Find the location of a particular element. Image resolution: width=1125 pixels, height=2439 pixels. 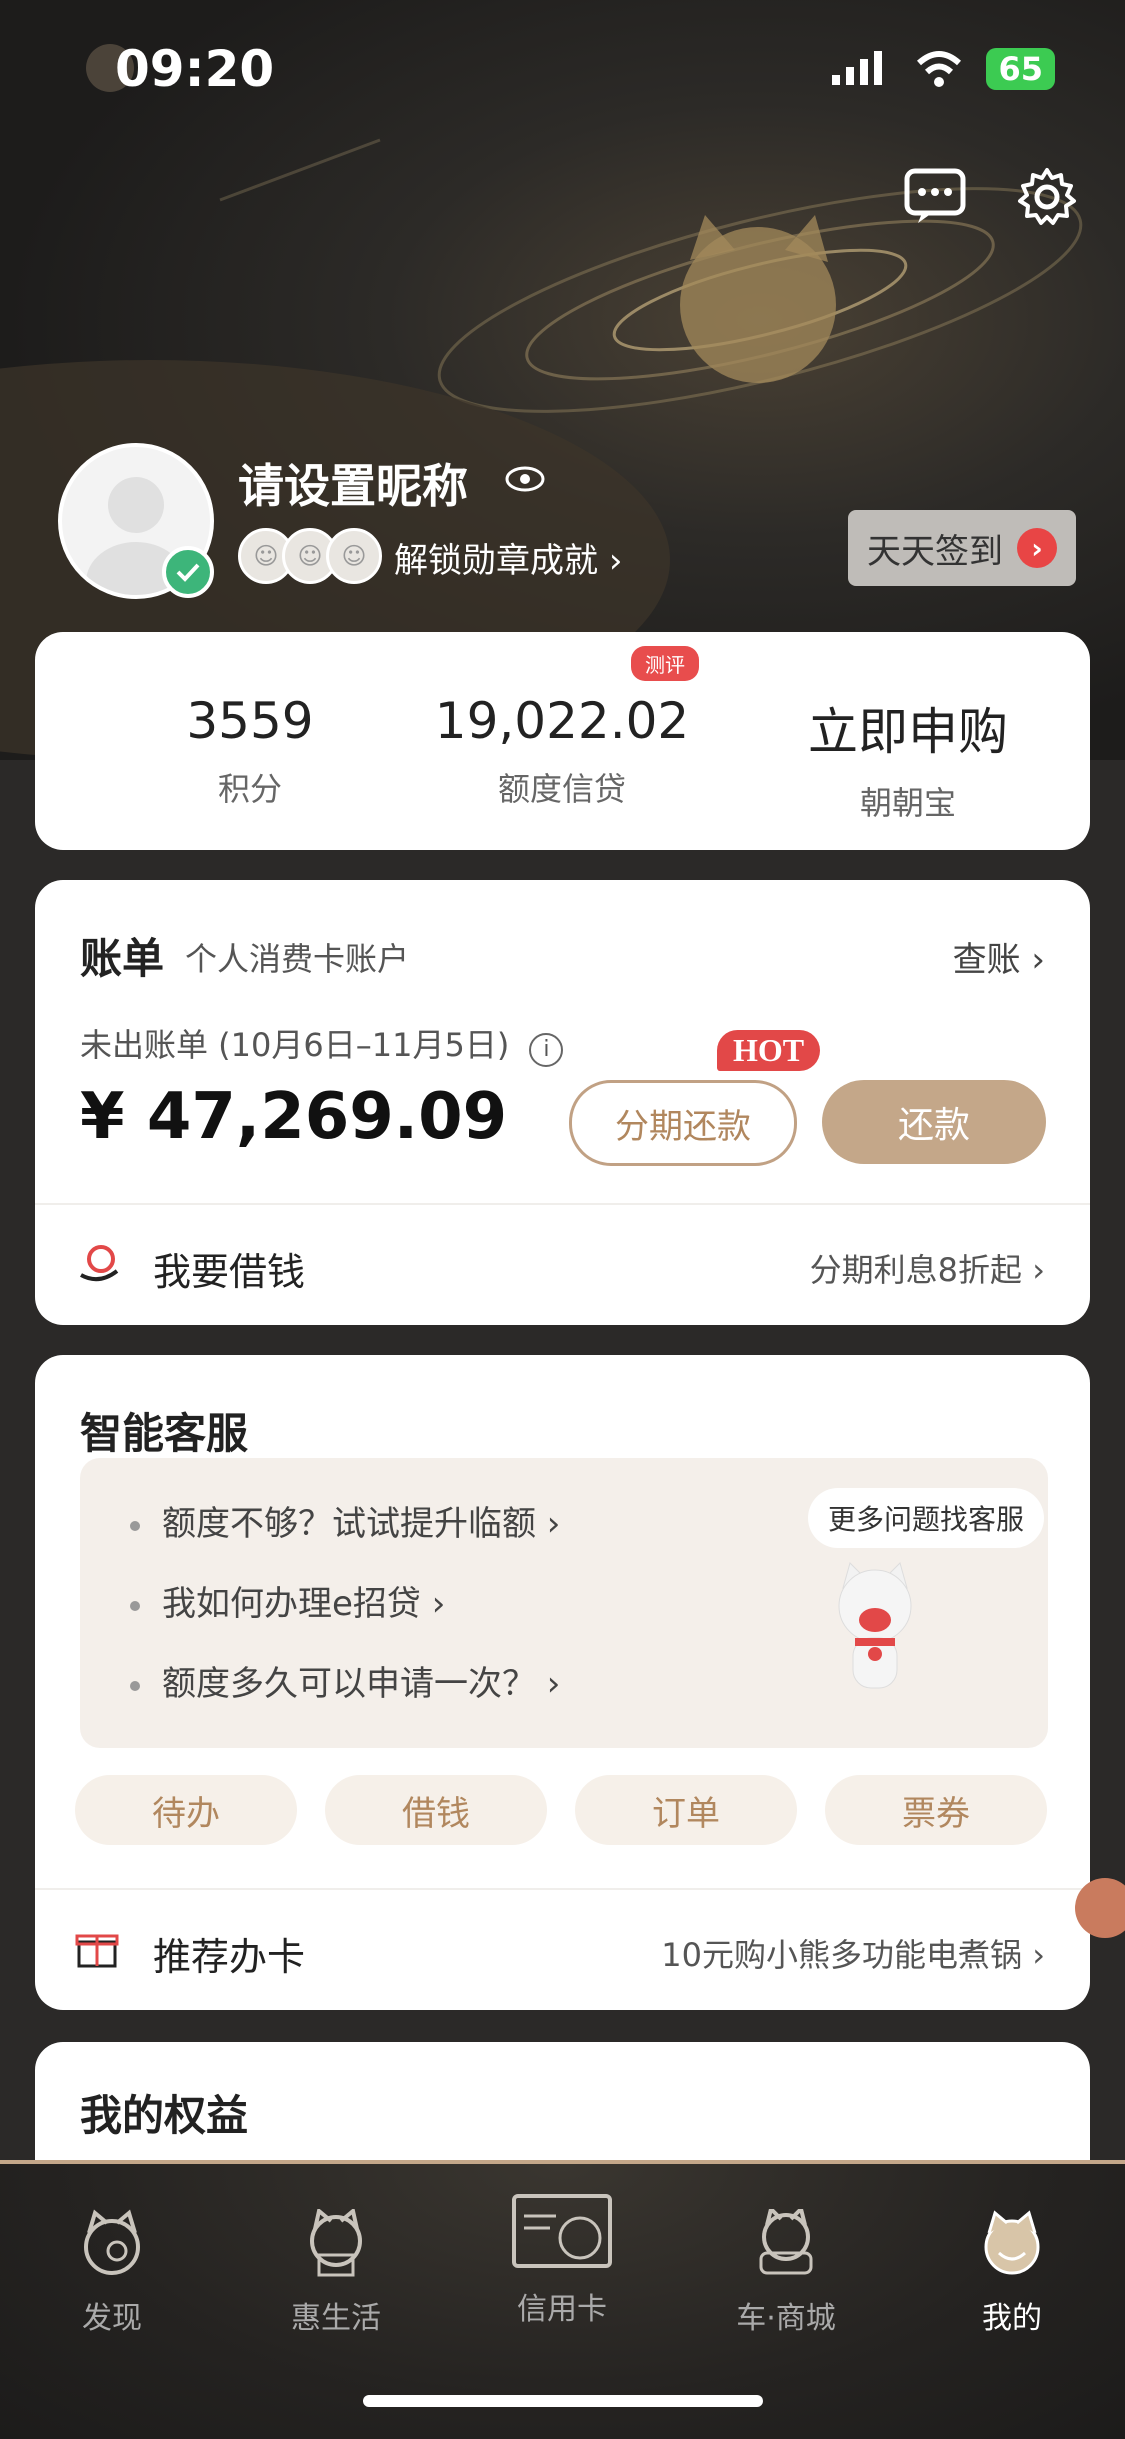

wifi-icon is located at coordinates (939, 69).